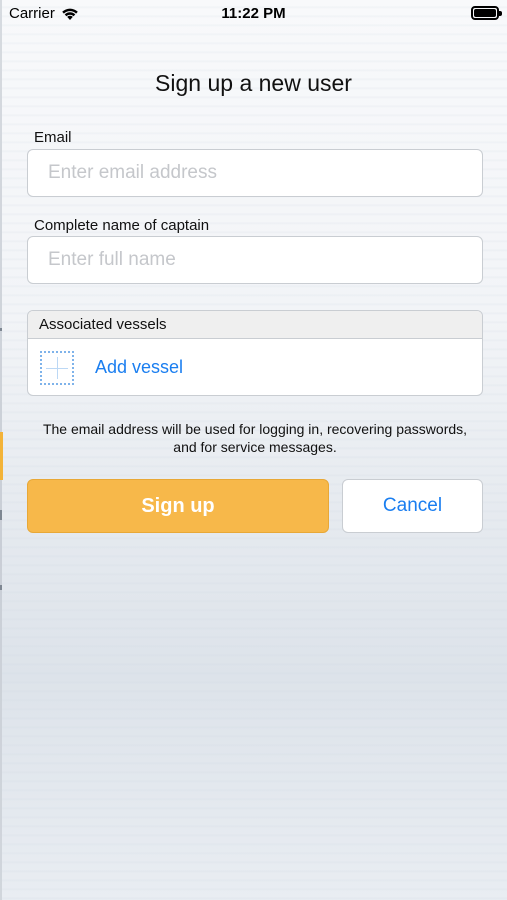 Image resolution: width=507 pixels, height=900 pixels. I want to click on battery-cap, so click(500, 13).